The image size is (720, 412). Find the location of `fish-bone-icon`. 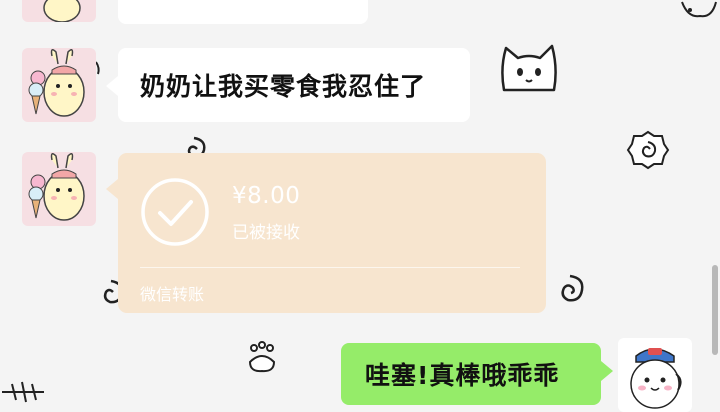

fish-bone-icon is located at coordinates (23, 392).